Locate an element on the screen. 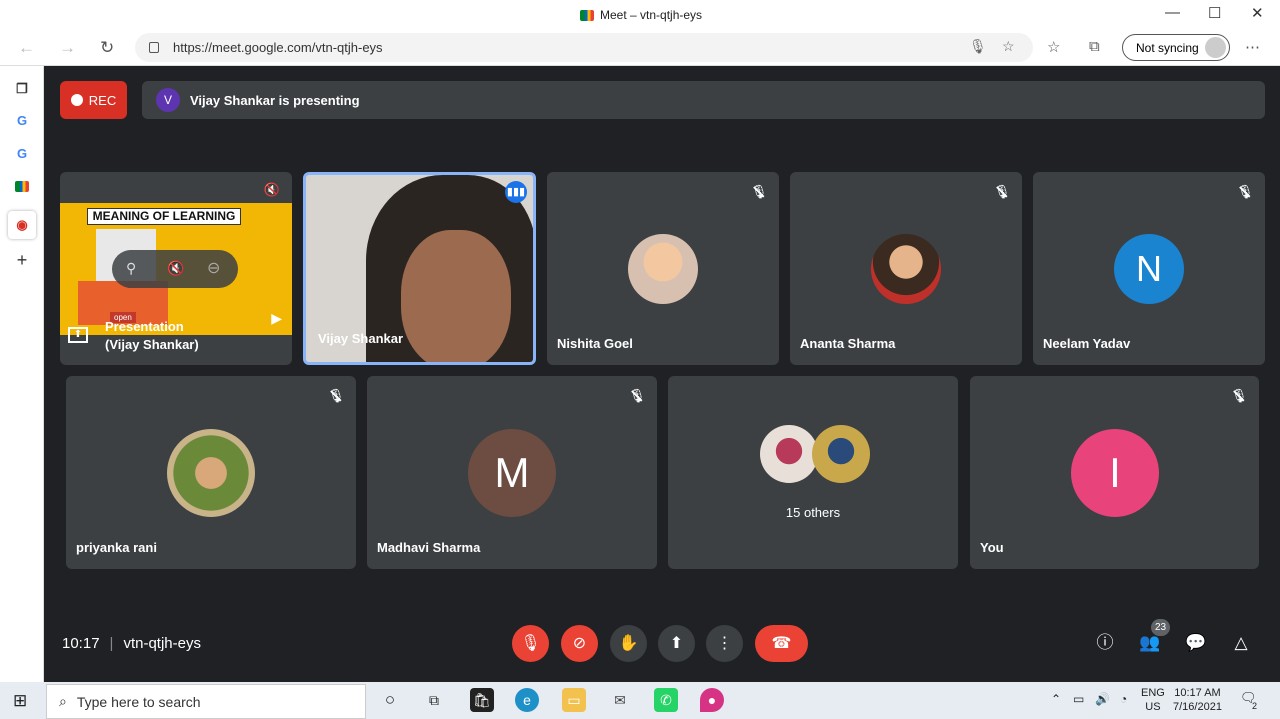  avatar-initial: I is located at coordinates (1115, 473).